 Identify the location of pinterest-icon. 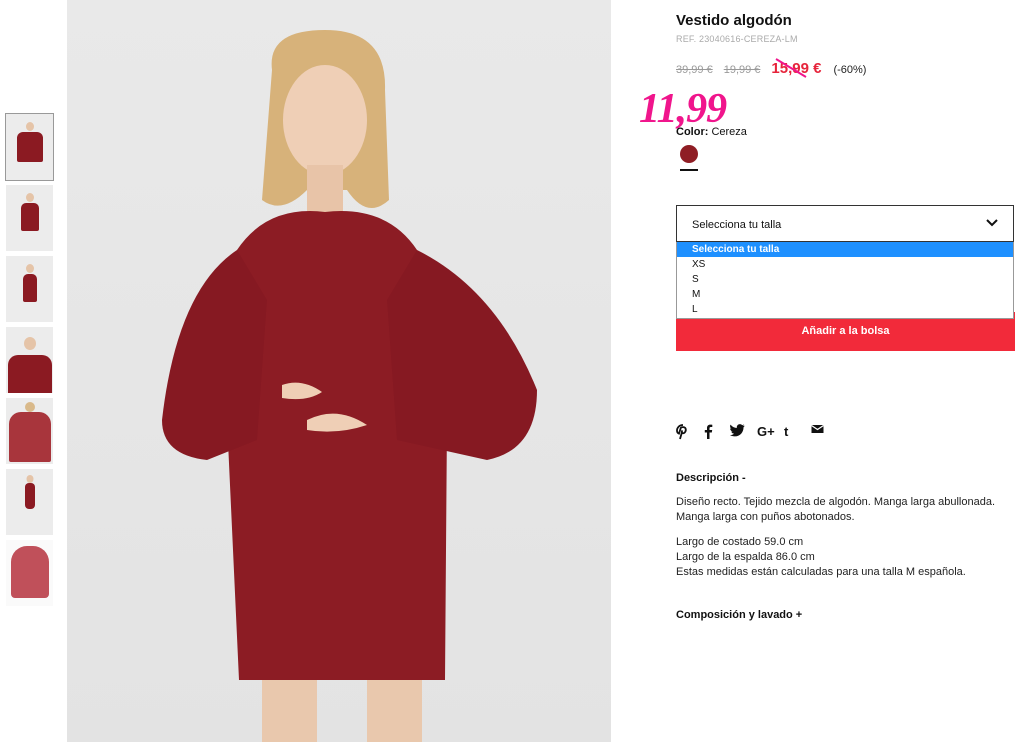
(689, 433).